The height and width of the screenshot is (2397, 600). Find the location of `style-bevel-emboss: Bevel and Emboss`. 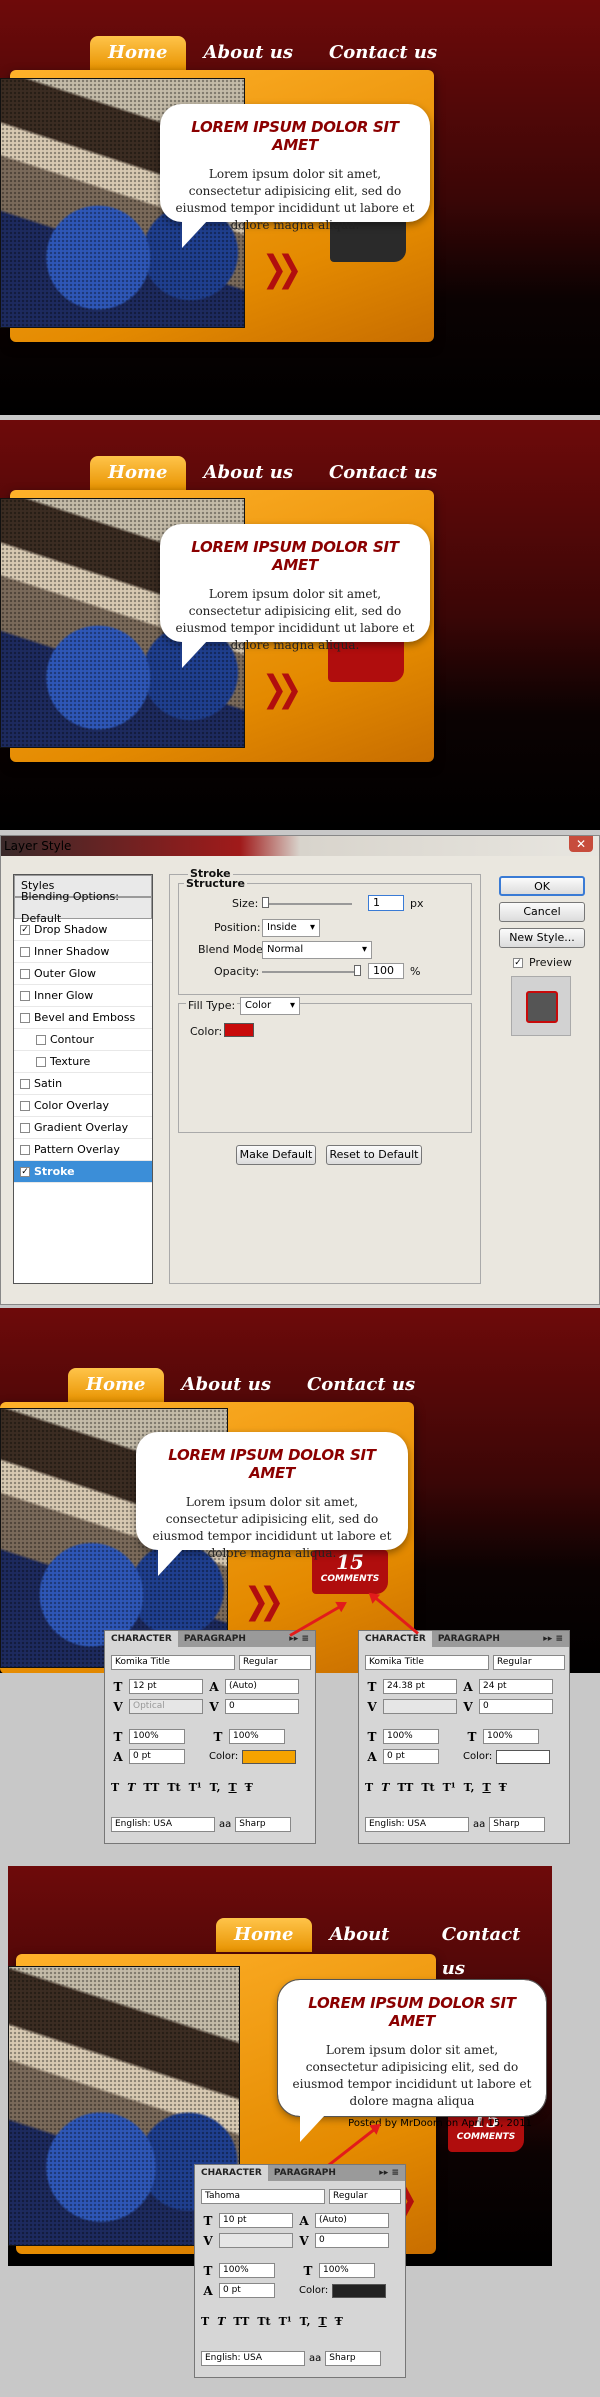

style-bevel-emboss: Bevel and Emboss is located at coordinates (83, 1018).